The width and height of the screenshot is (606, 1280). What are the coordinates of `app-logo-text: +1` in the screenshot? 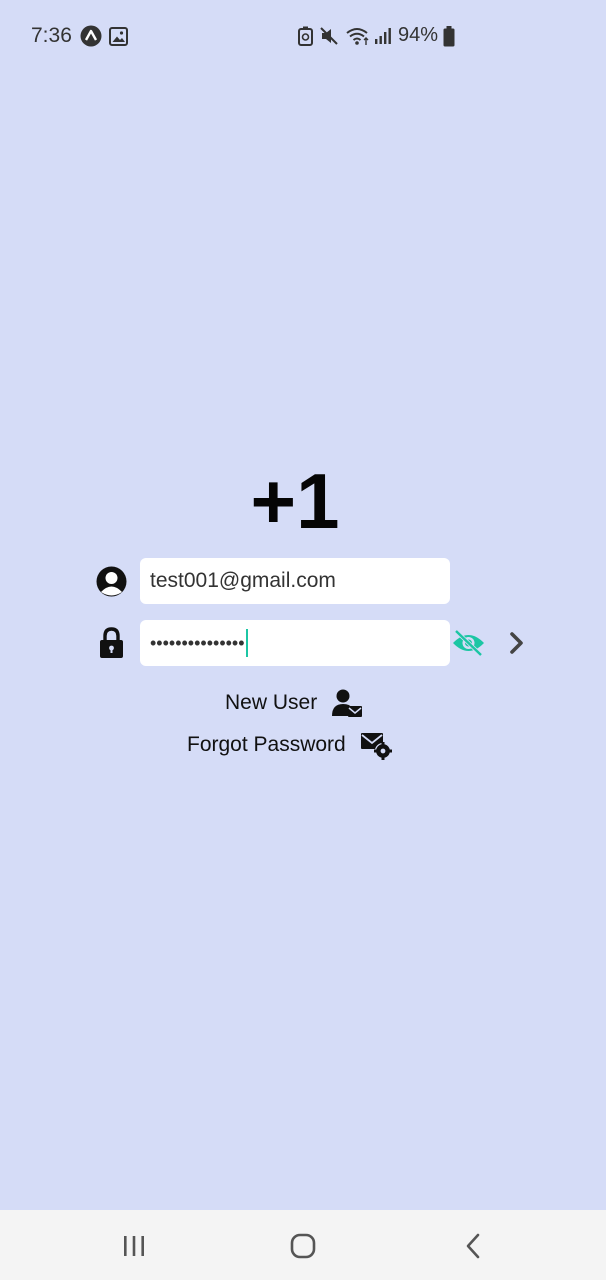 It's located at (295, 501).